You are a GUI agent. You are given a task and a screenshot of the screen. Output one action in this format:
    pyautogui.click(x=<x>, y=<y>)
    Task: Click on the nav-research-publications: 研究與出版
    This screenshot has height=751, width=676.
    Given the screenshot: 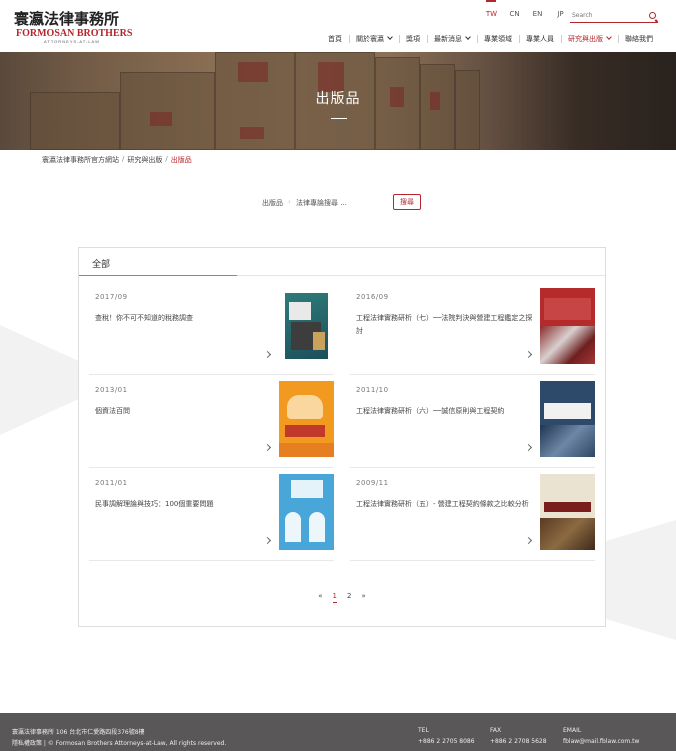 What is the action you would take?
    pyautogui.click(x=589, y=39)
    